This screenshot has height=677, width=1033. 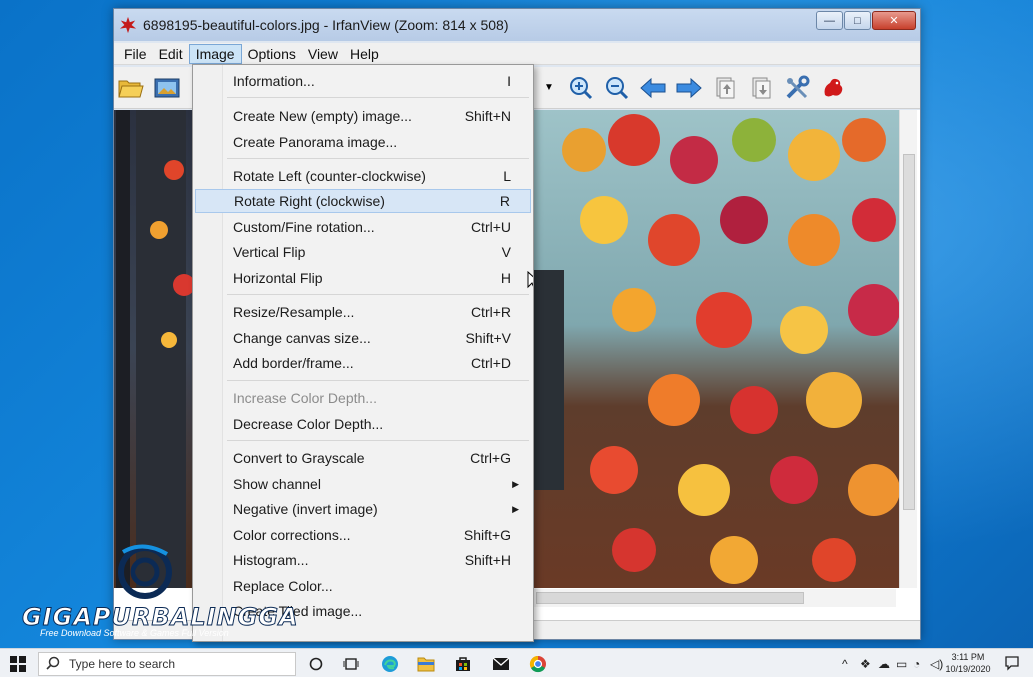 I want to click on store-button, so click(x=463, y=664).